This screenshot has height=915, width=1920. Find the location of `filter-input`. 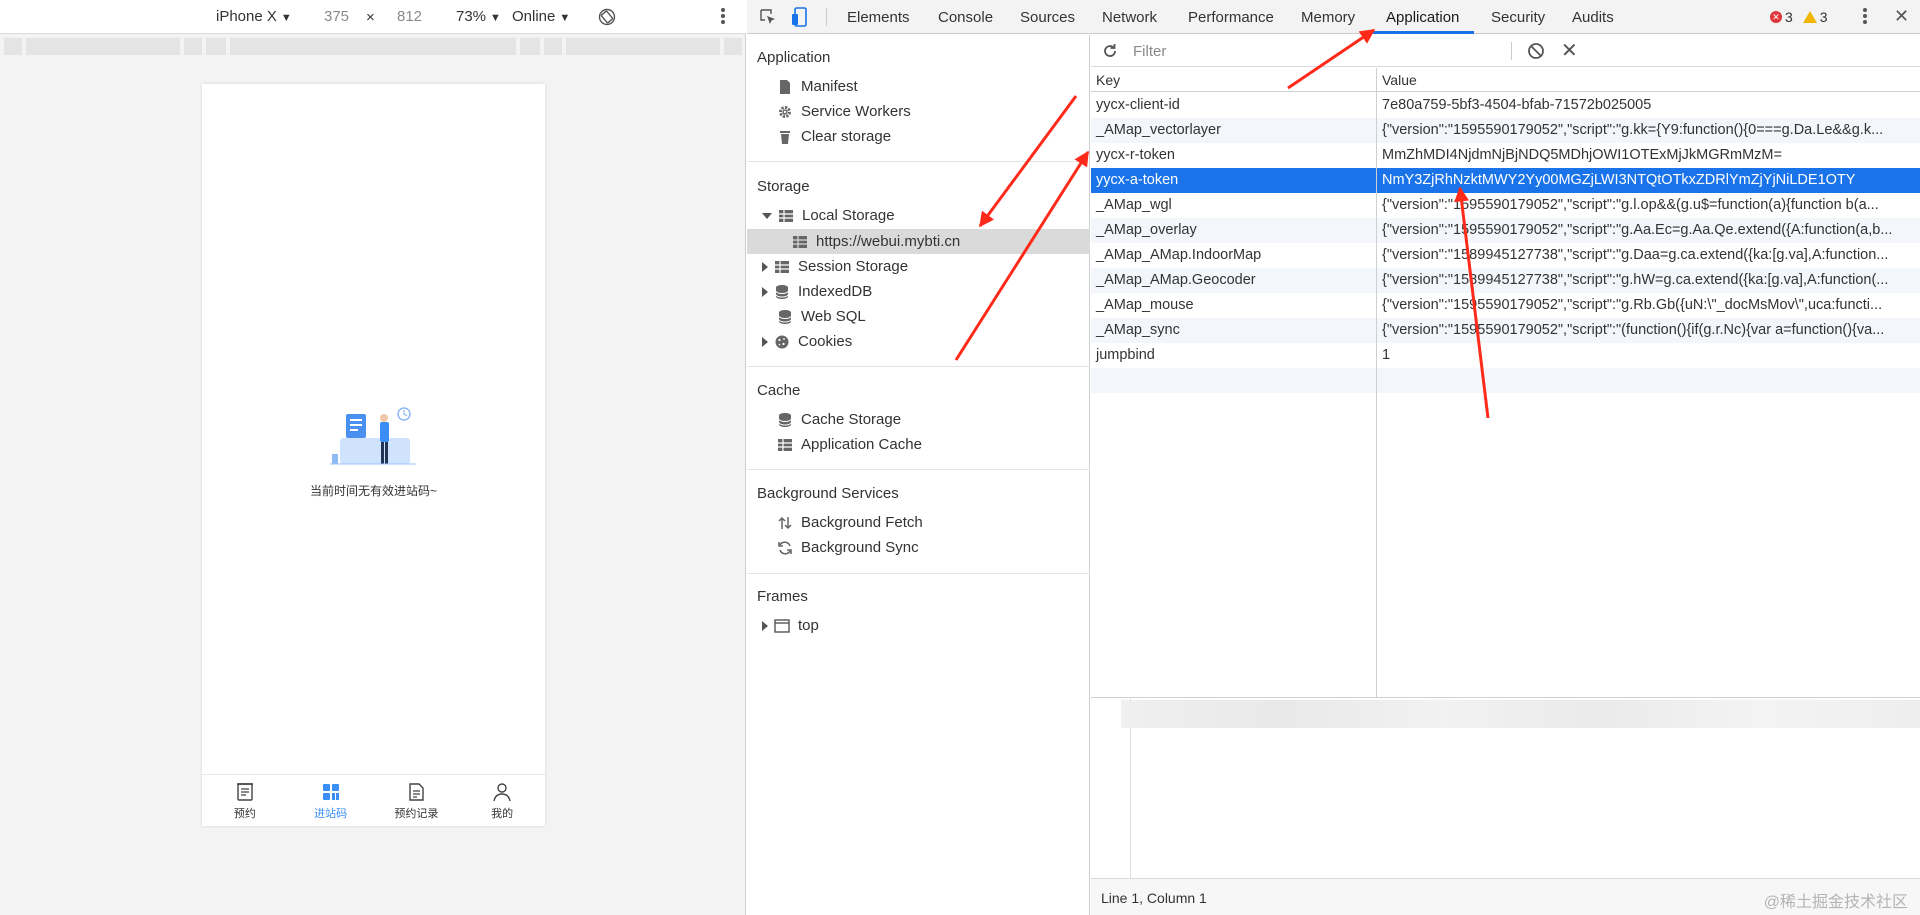

filter-input is located at coordinates (1318, 51).